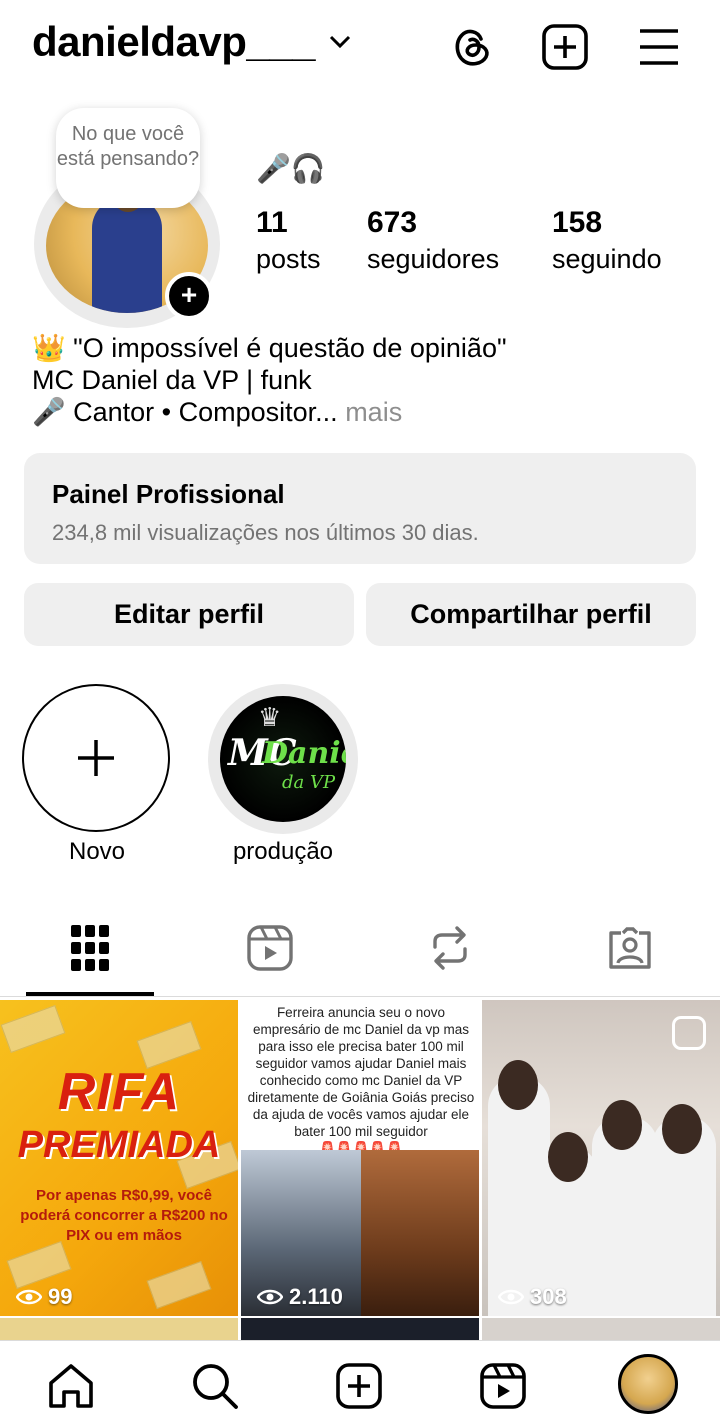 This screenshot has height=1424, width=720. I want to click on profile-tabs, so click(360, 956).